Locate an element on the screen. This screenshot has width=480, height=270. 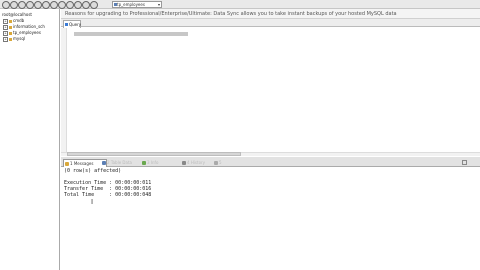
message-line: (0 row(s) affected) is located at coordinates (93, 171).